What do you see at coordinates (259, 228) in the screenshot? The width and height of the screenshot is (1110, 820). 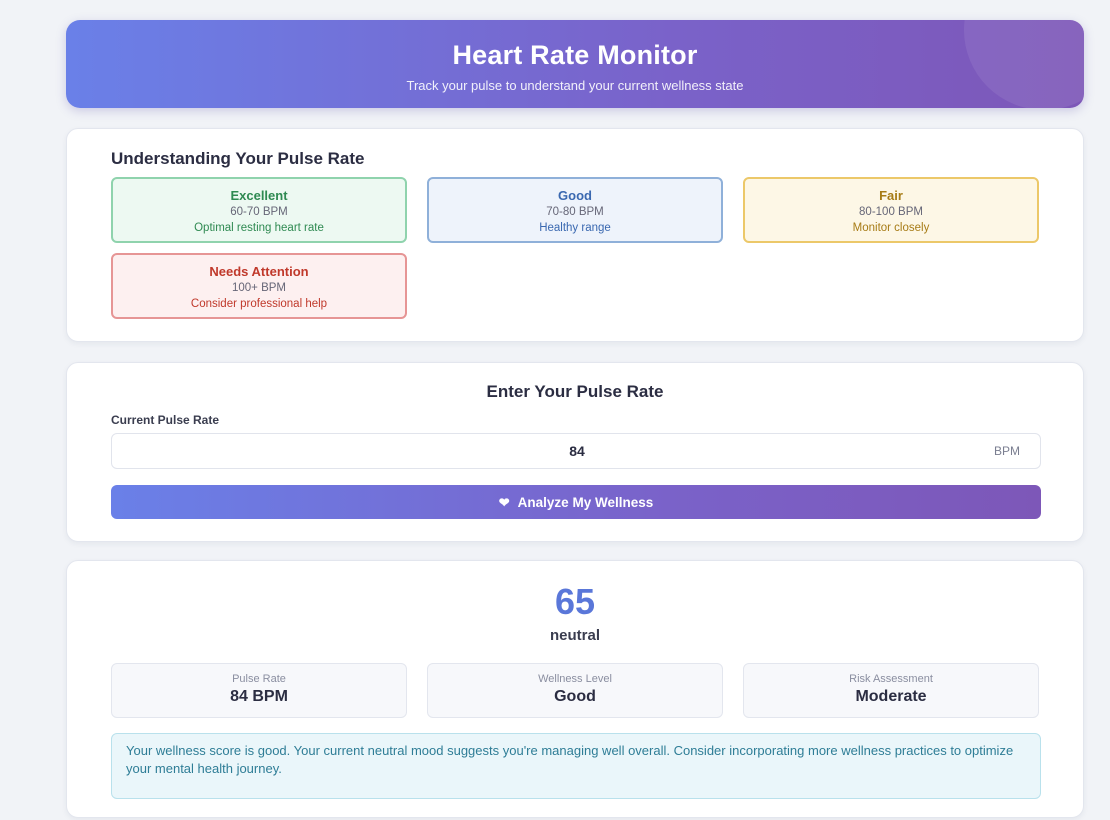 I see `range-description: Optimal resting heart rate` at bounding box center [259, 228].